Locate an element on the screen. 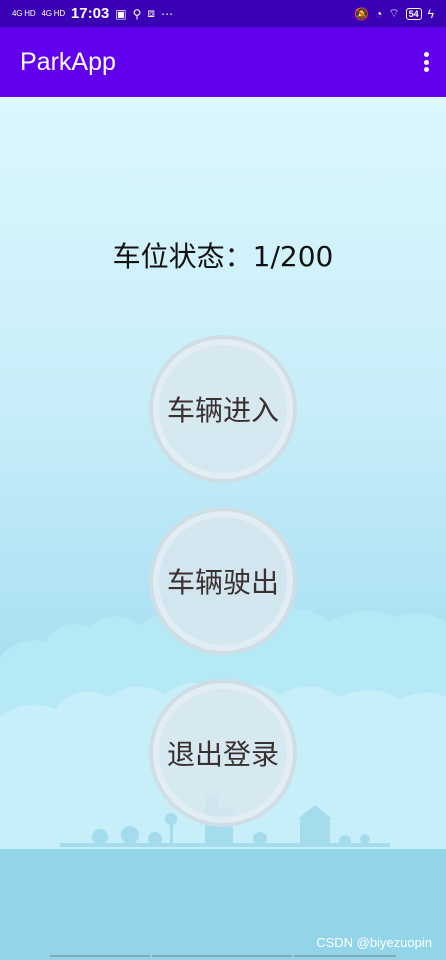 This screenshot has width=446, height=960. alarm-icon: ◔ is located at coordinates (379, 13).